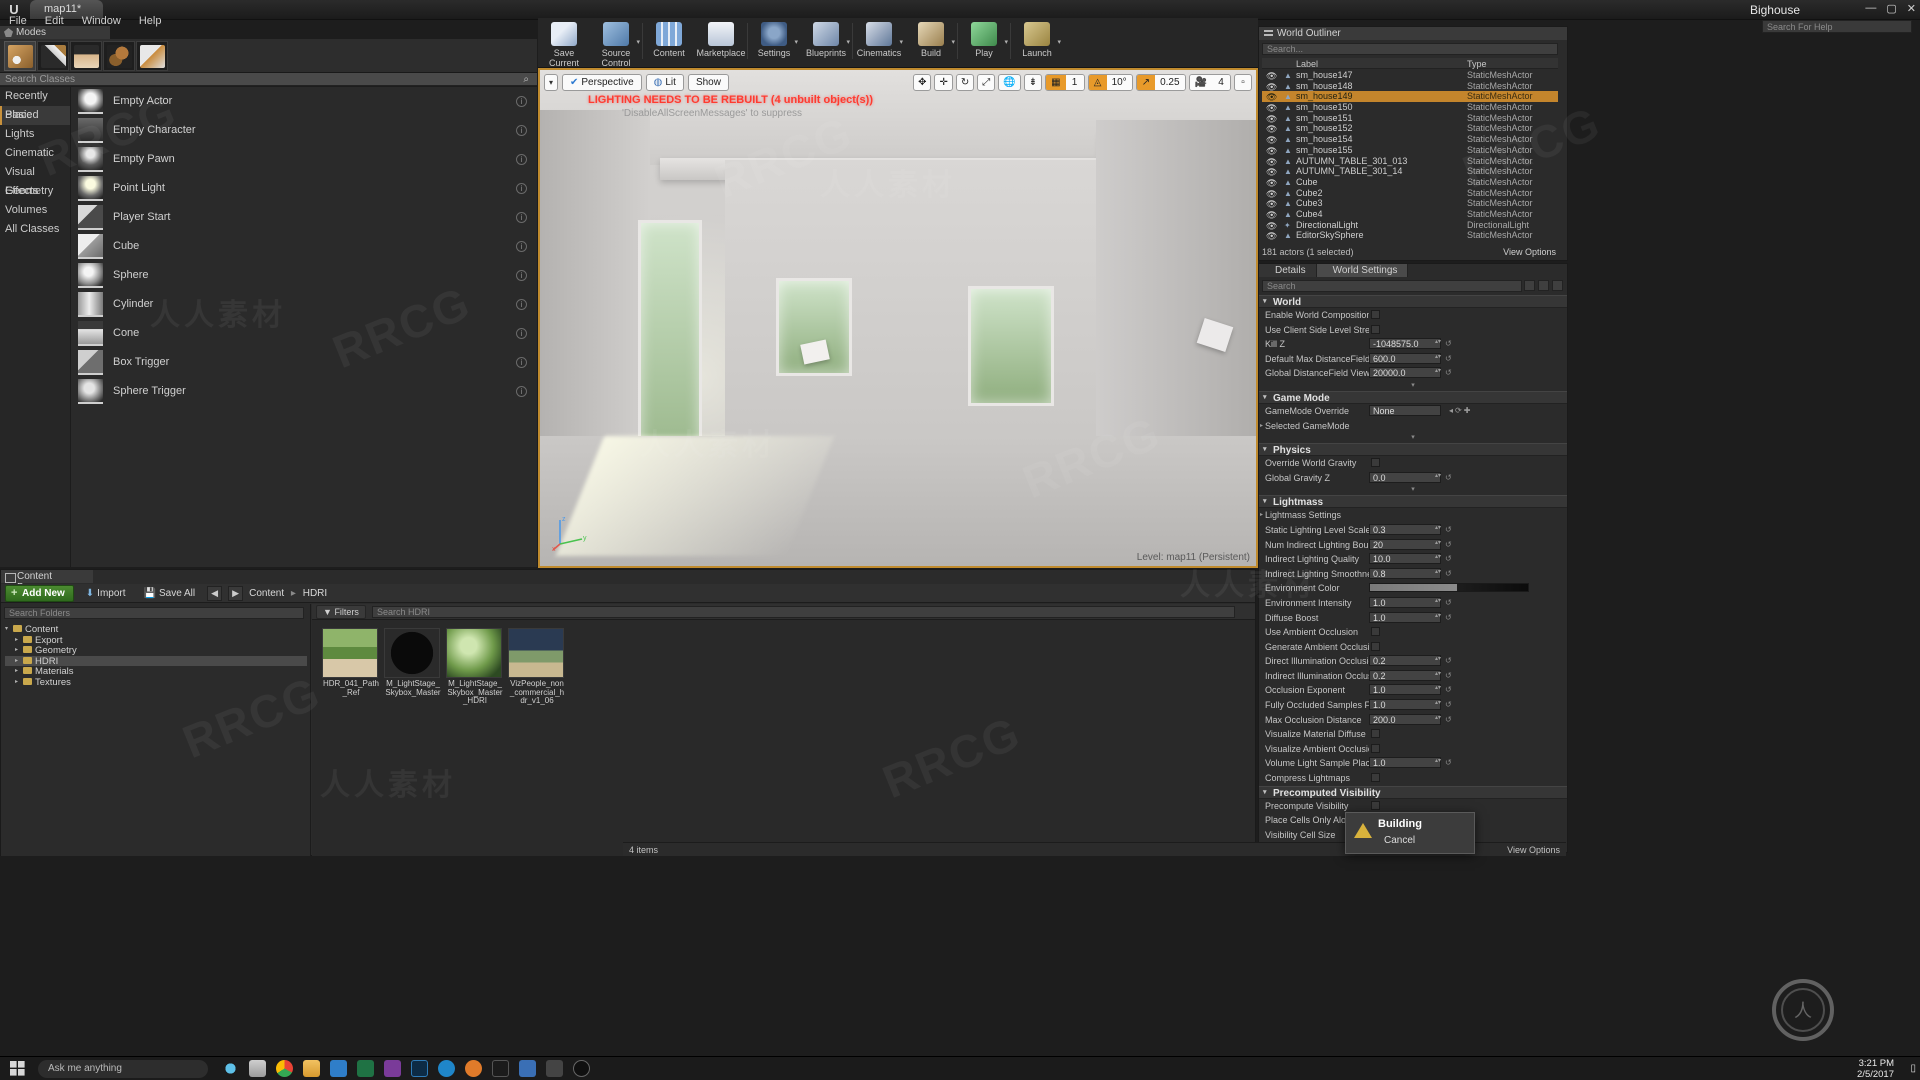 This screenshot has width=1920, height=1080. I want to click on property-value-field: 0.3, so click(1405, 529).